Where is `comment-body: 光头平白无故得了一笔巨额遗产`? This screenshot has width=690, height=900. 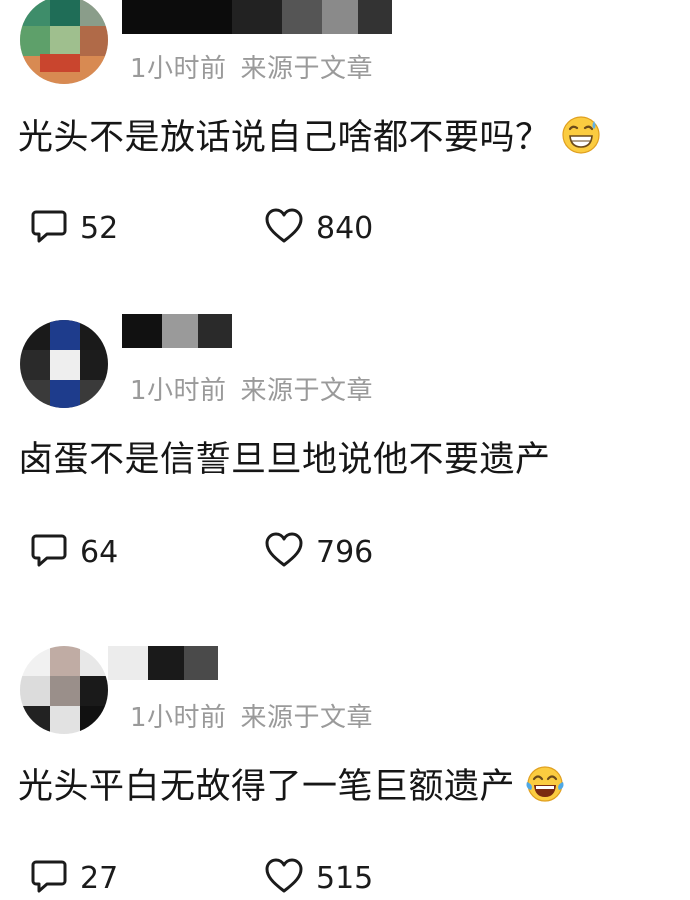 comment-body: 光头平白无故得了一笔巨额遗产 is located at coordinates (267, 787).